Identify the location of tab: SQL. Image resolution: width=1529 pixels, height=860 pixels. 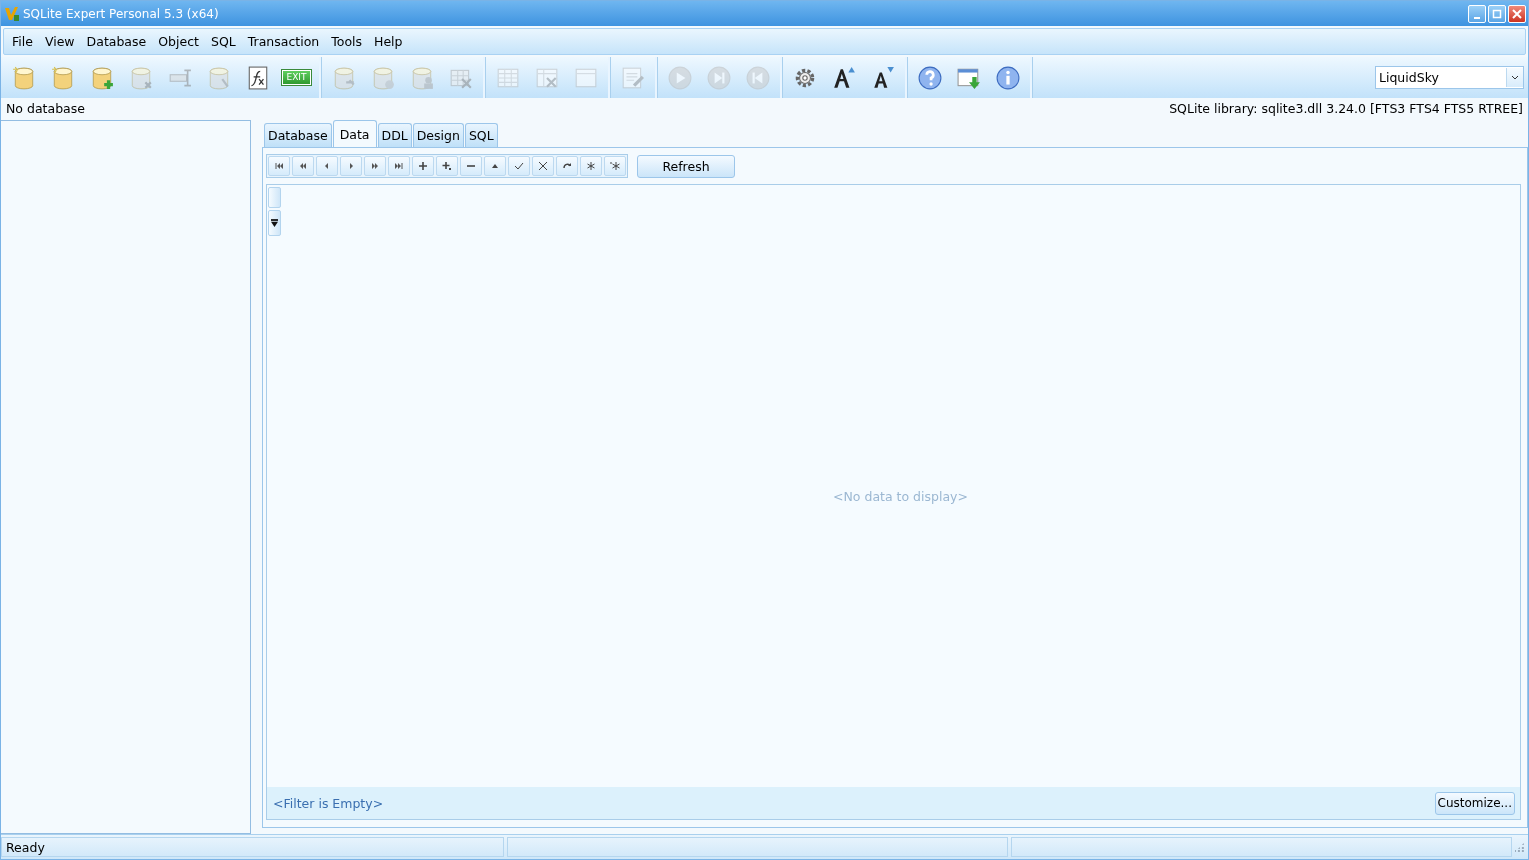
(481, 135).